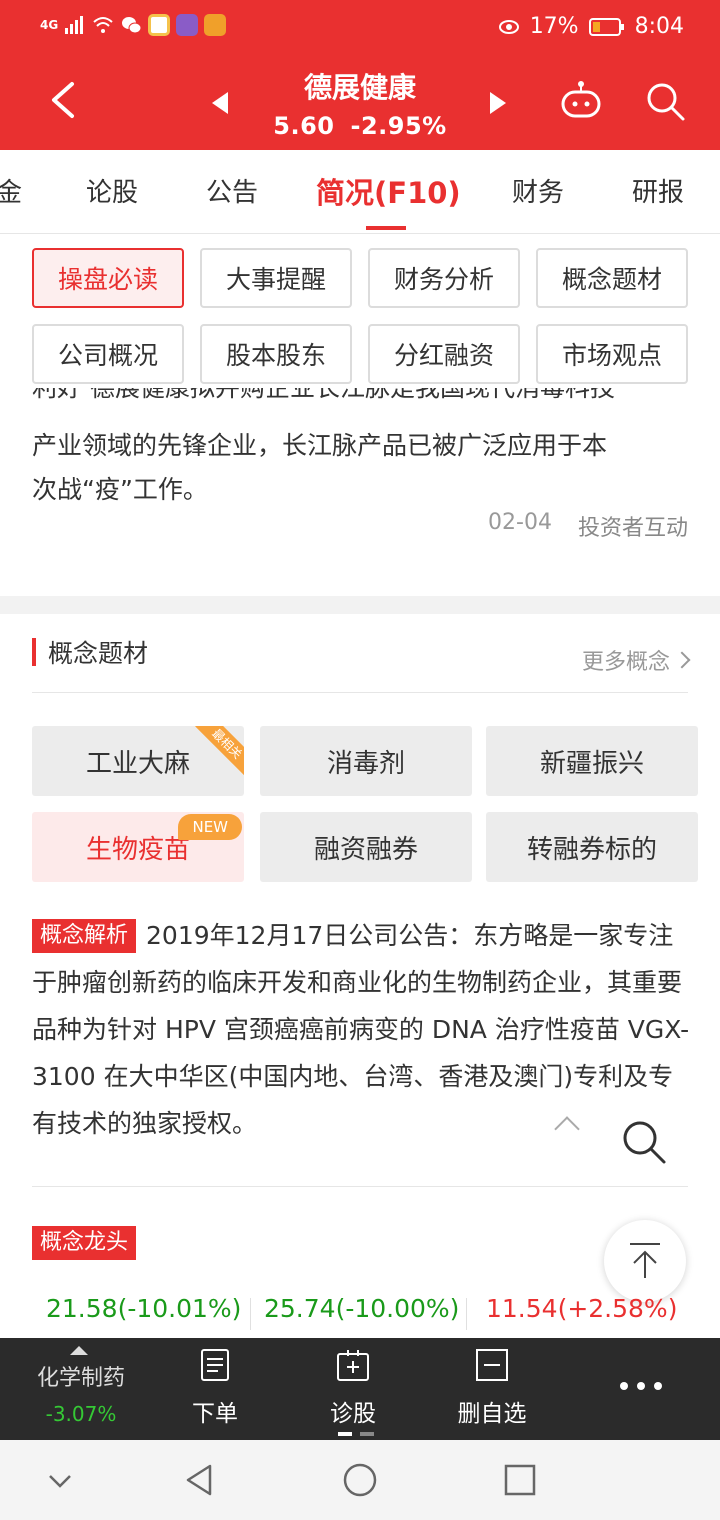 The image size is (720, 1520). I want to click on menu-dividends: 分红融资, so click(444, 354).